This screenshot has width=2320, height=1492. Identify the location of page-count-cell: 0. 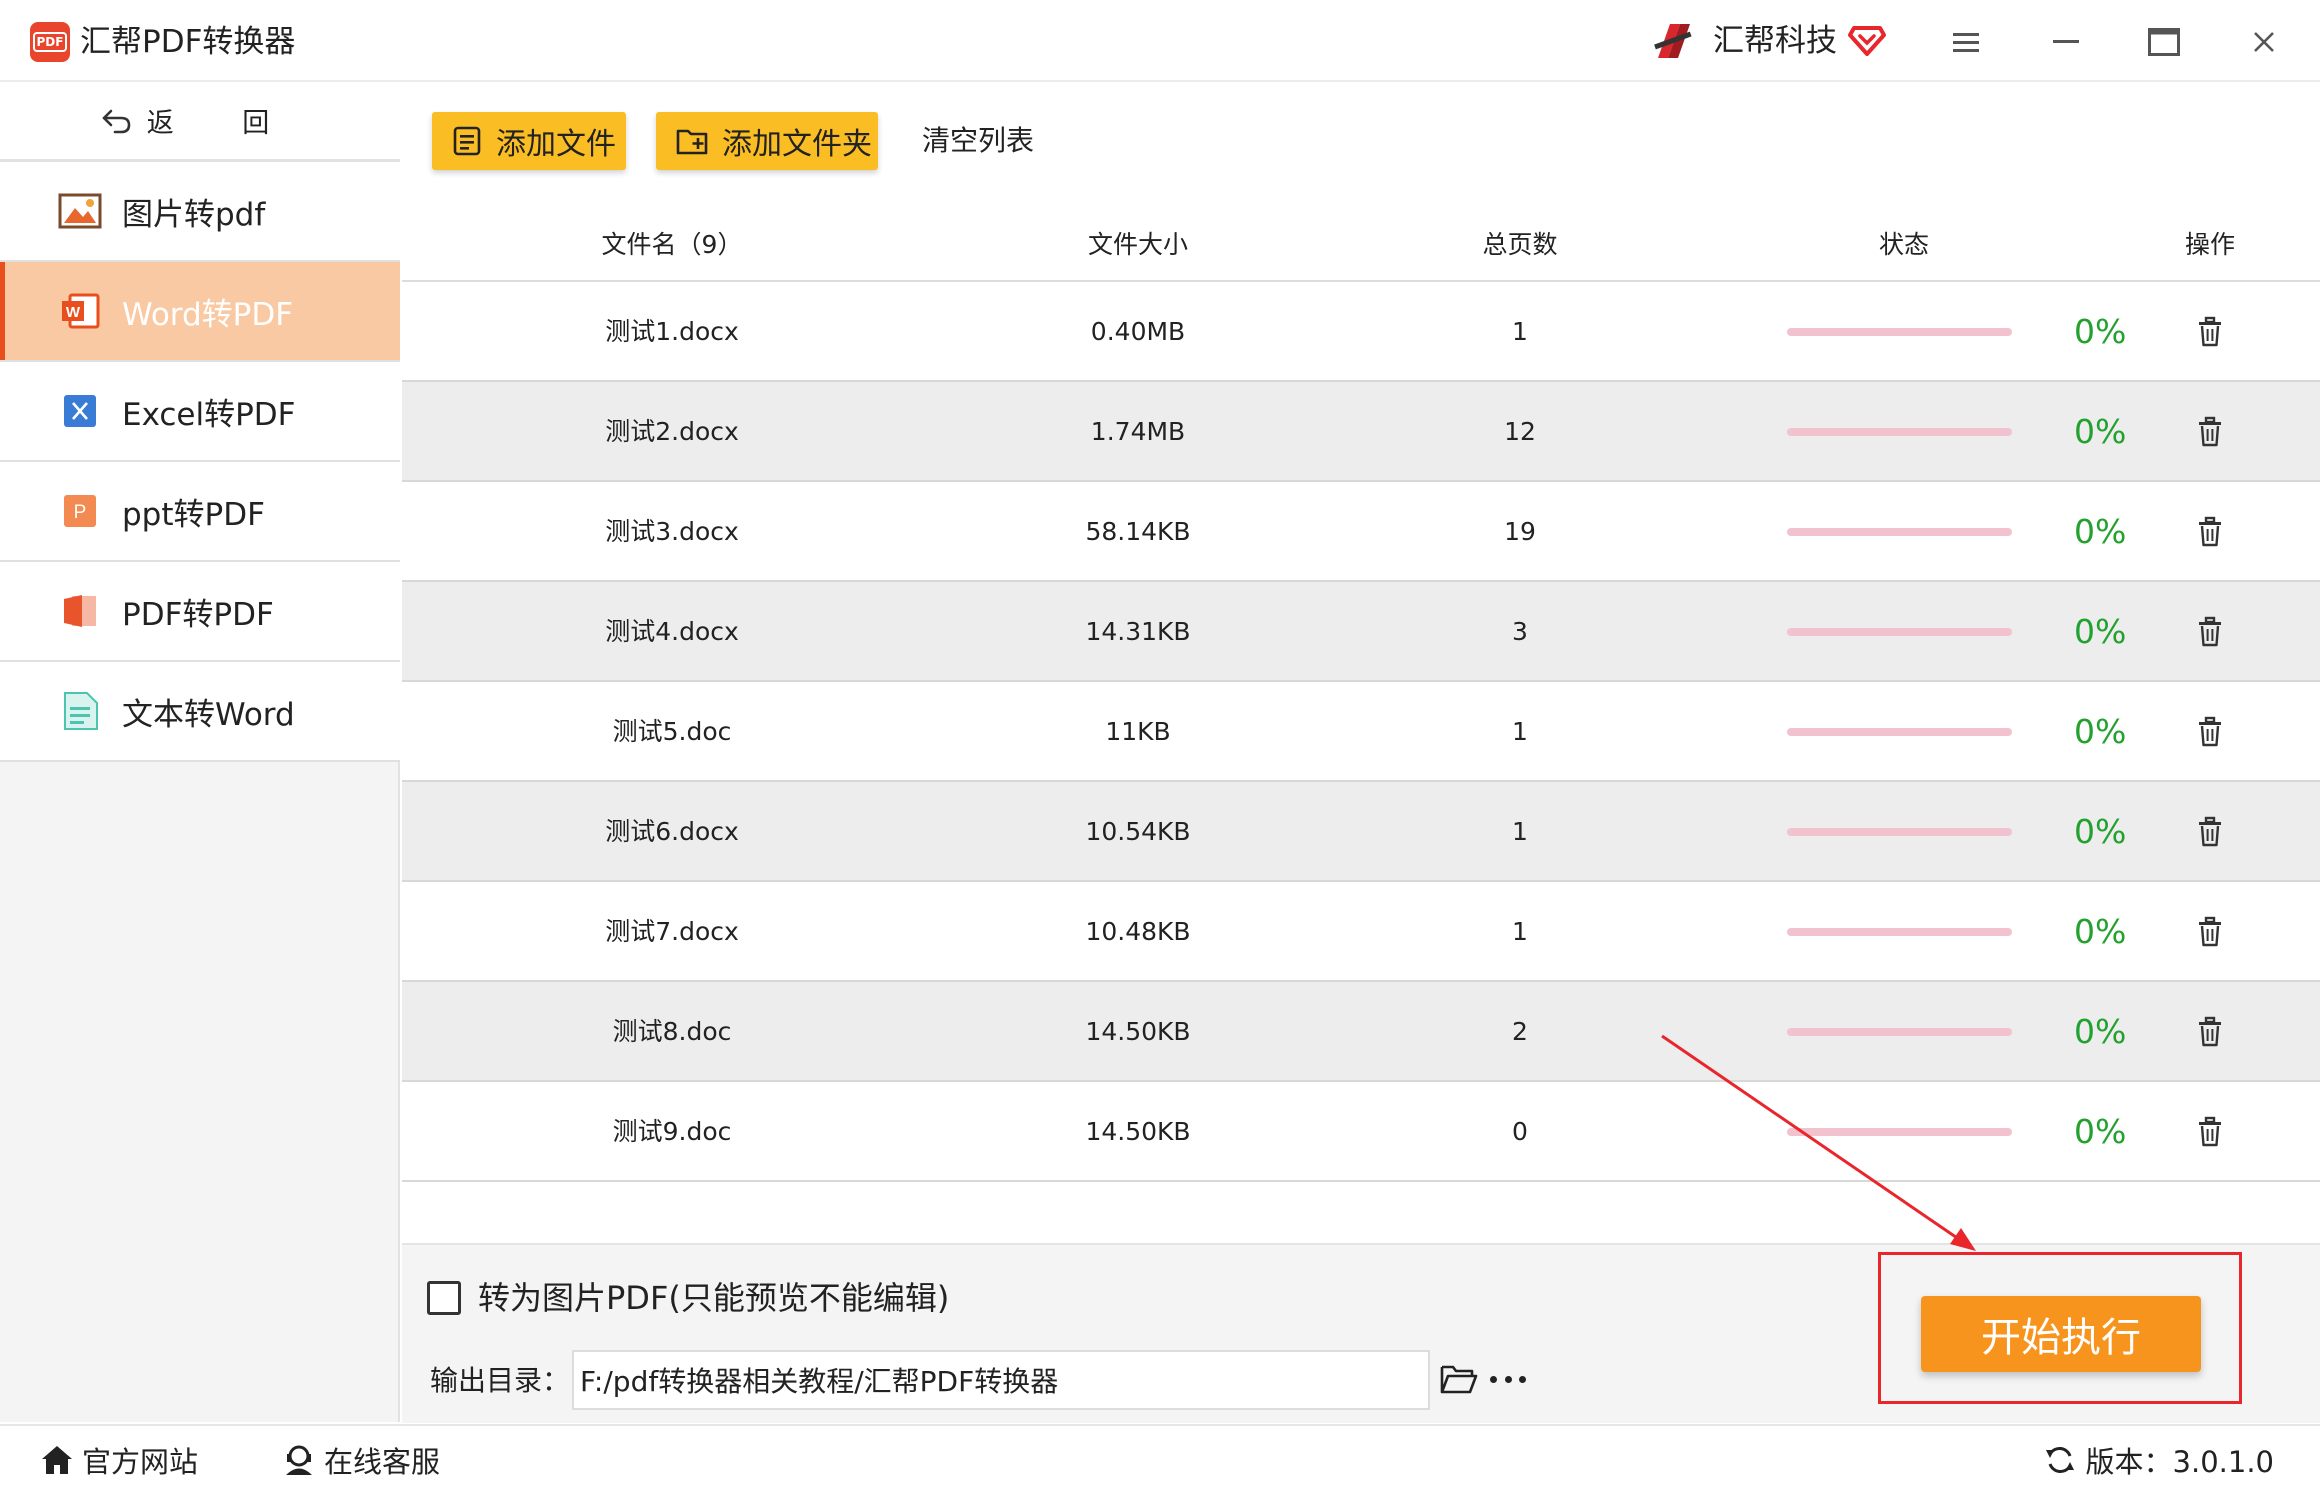
(1520, 1131).